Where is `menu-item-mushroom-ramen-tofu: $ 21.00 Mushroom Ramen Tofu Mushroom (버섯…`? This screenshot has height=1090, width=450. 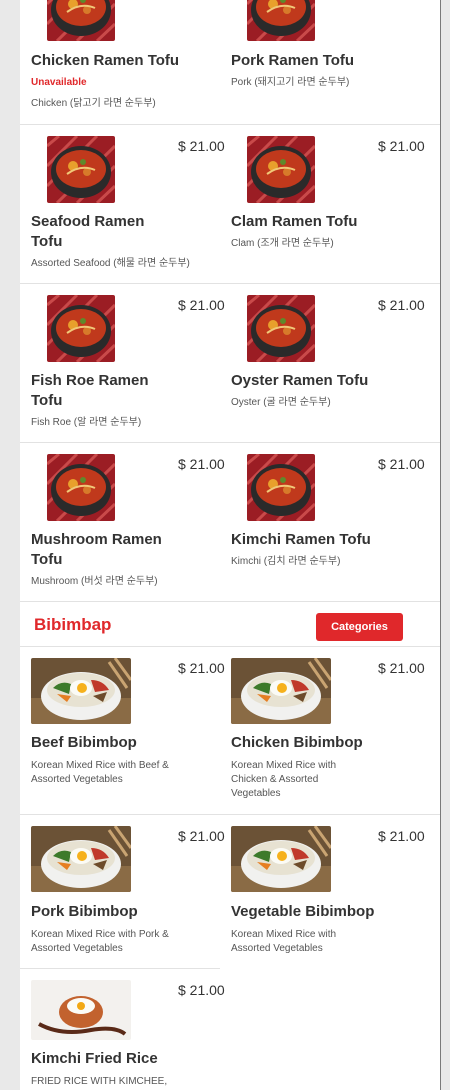 menu-item-mushroom-ramen-tofu: $ 21.00 Mushroom Ramen Tofu Mushroom (버섯… is located at coordinates (122, 522).